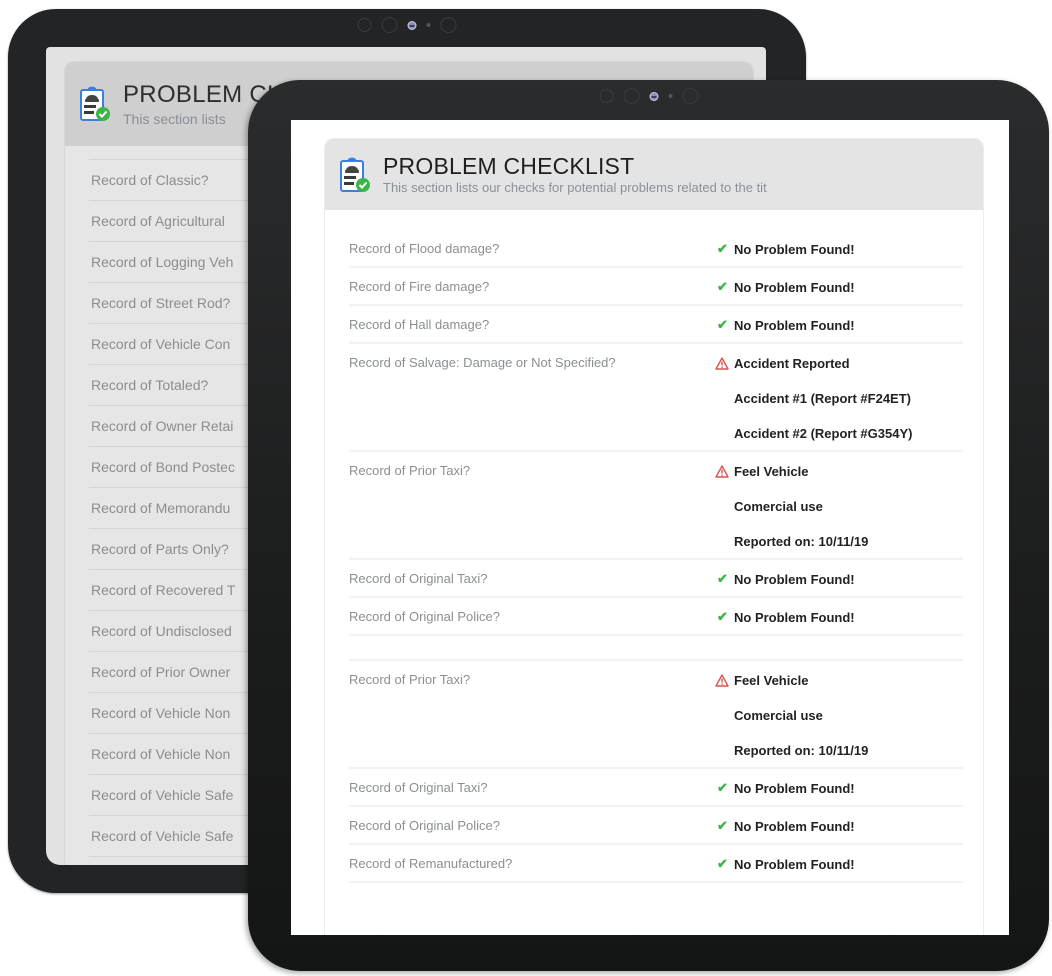 This screenshot has height=976, width=1052. What do you see at coordinates (656, 648) in the screenshot?
I see `spacer-row` at bounding box center [656, 648].